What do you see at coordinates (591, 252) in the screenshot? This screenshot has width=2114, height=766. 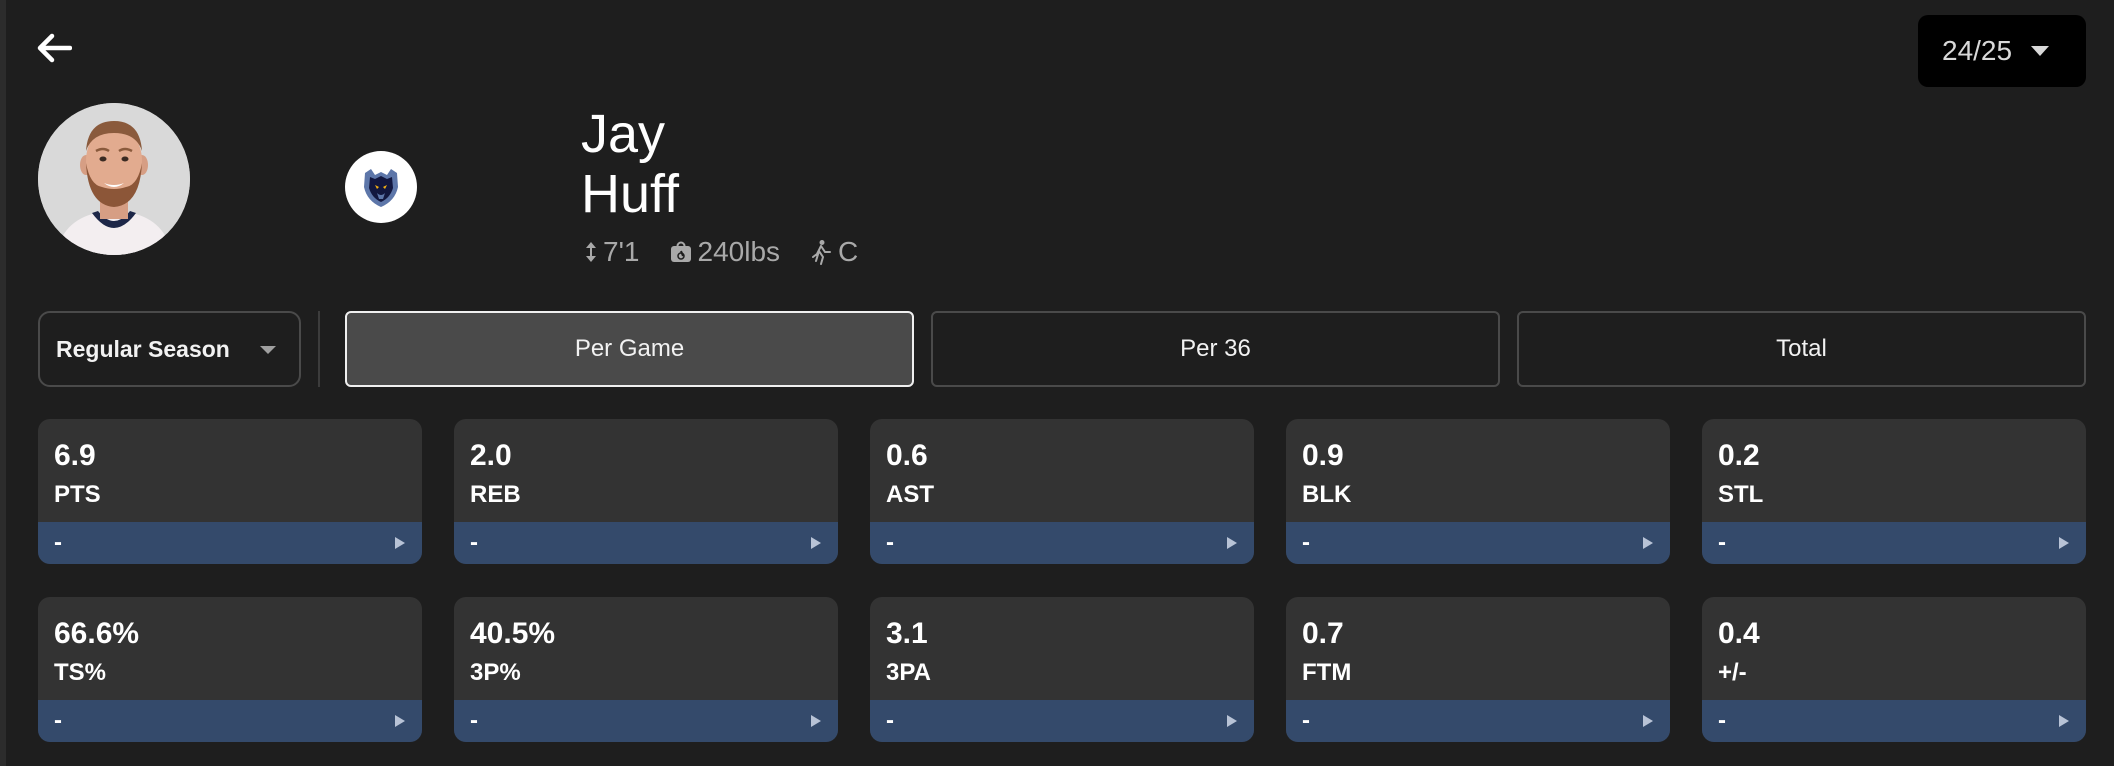 I see `height-arrows-icon` at bounding box center [591, 252].